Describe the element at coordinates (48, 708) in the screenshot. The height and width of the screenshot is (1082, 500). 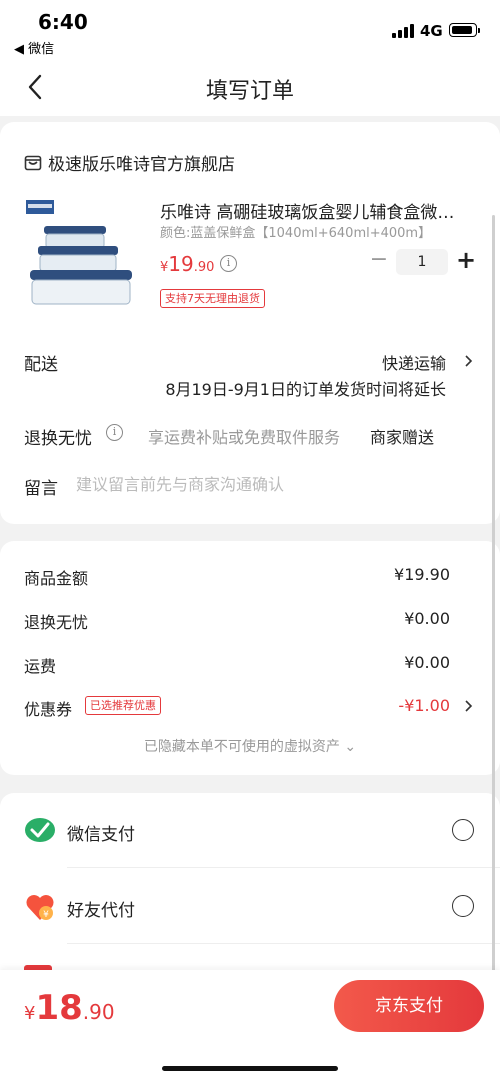
I see `coupon-label: 优惠券` at that location.